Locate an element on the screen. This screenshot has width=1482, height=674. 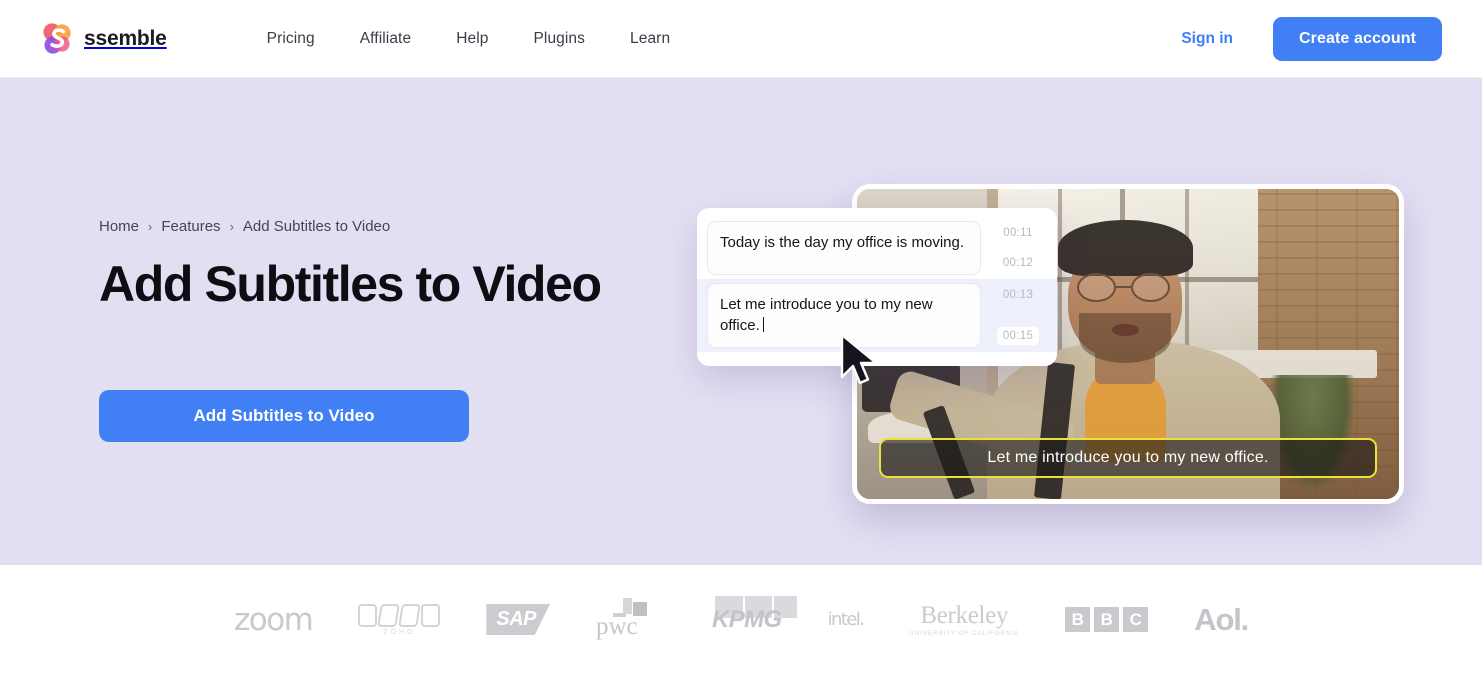
subtitle-text-input: Today is the day my office is moving. is located at coordinates (844, 248).